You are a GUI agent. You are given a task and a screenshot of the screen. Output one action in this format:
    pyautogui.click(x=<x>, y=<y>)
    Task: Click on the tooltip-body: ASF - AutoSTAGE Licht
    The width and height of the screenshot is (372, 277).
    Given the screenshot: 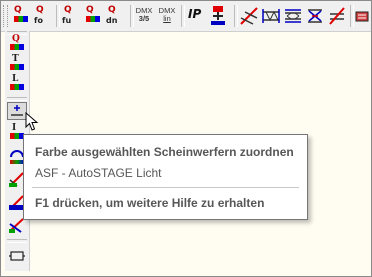 What is the action you would take?
    pyautogui.click(x=98, y=173)
    